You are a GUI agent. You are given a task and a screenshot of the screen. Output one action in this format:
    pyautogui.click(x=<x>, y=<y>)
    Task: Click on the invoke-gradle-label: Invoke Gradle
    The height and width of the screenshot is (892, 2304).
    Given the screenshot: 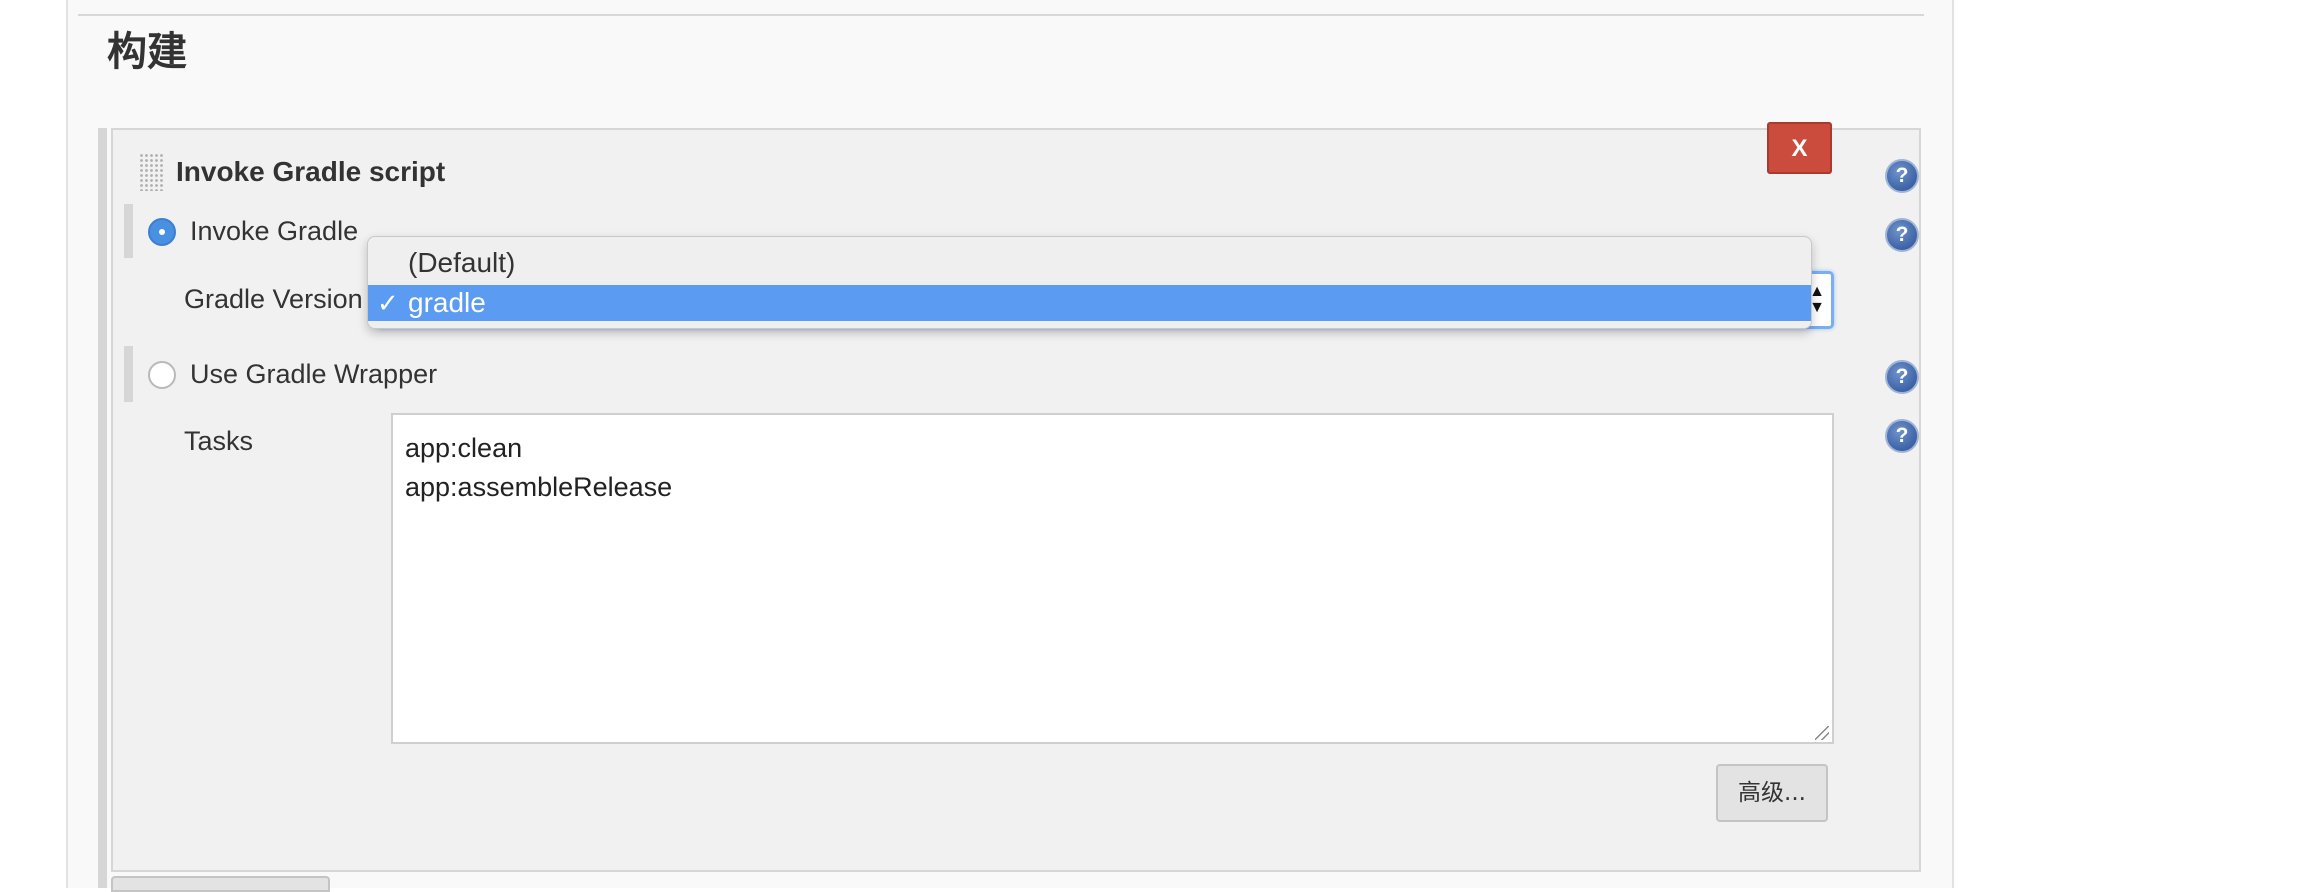 What is the action you would take?
    pyautogui.click(x=274, y=231)
    